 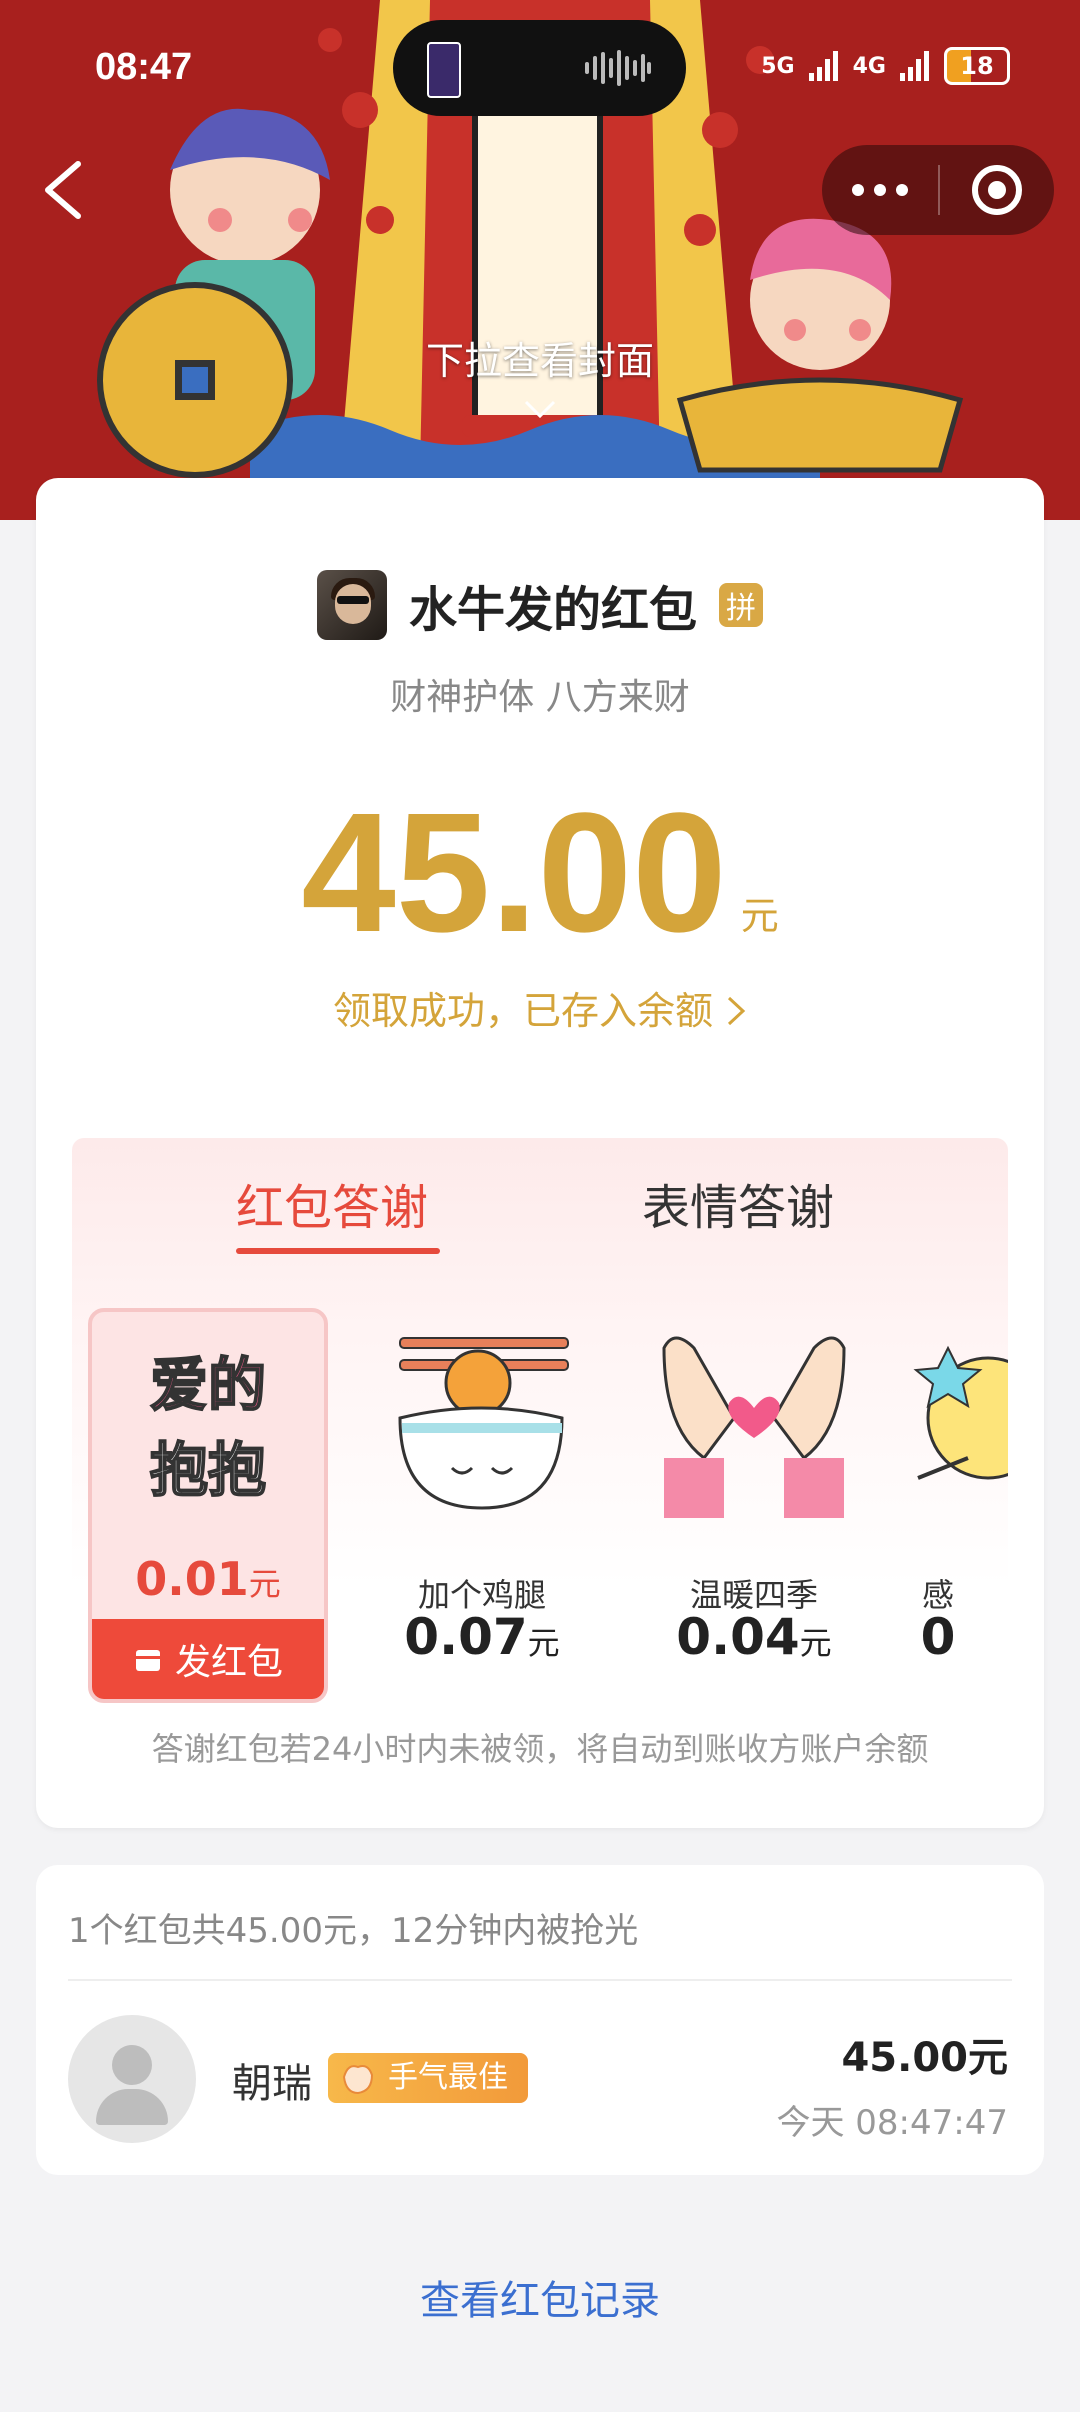 What do you see at coordinates (522, 1011) in the screenshot?
I see `claim-status-text: 领取成功，已存入余额` at bounding box center [522, 1011].